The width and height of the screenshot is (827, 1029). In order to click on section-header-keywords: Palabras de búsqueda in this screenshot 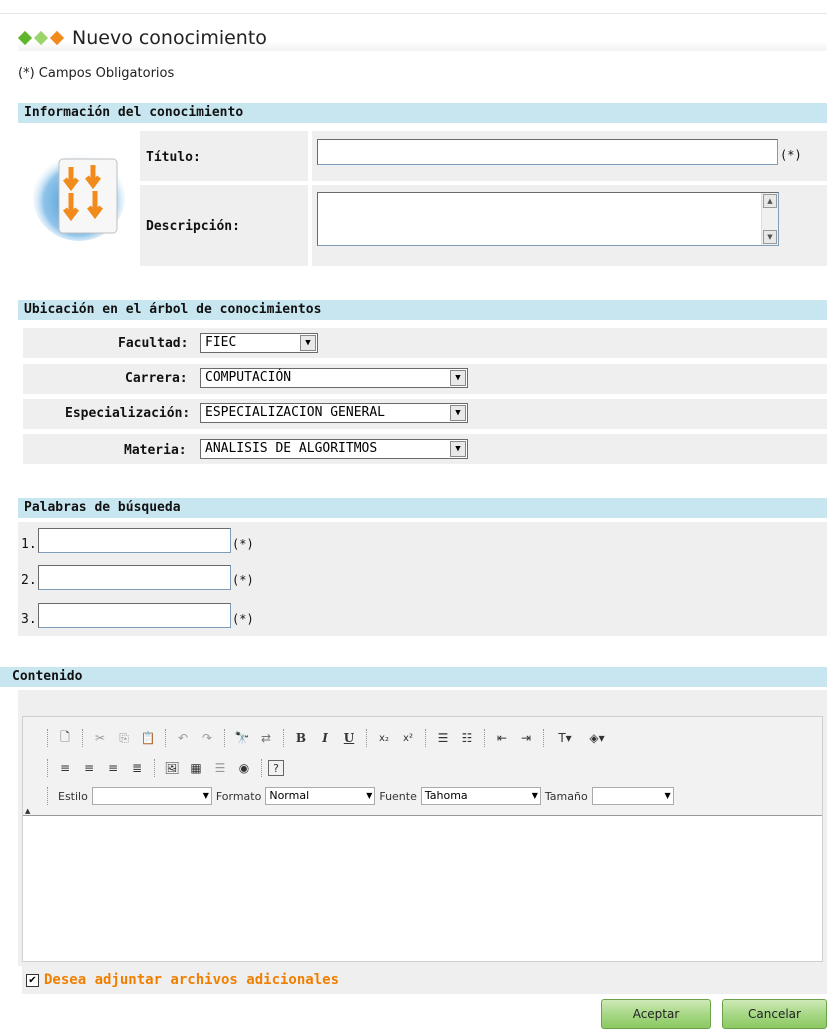, I will do `click(422, 508)`.